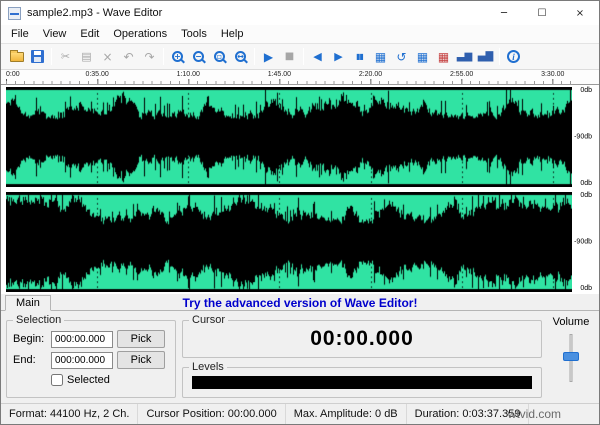  I want to click on play-button: ▶, so click(268, 56).